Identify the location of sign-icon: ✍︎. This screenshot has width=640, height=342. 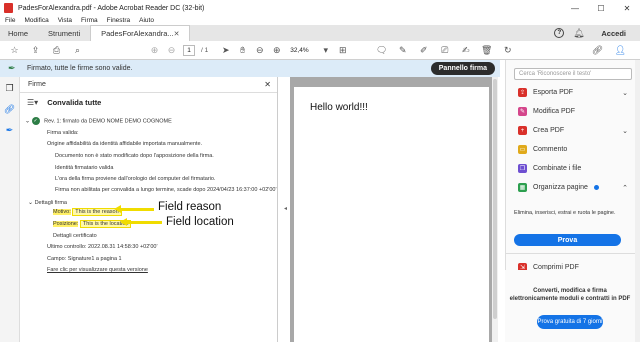
(465, 50).